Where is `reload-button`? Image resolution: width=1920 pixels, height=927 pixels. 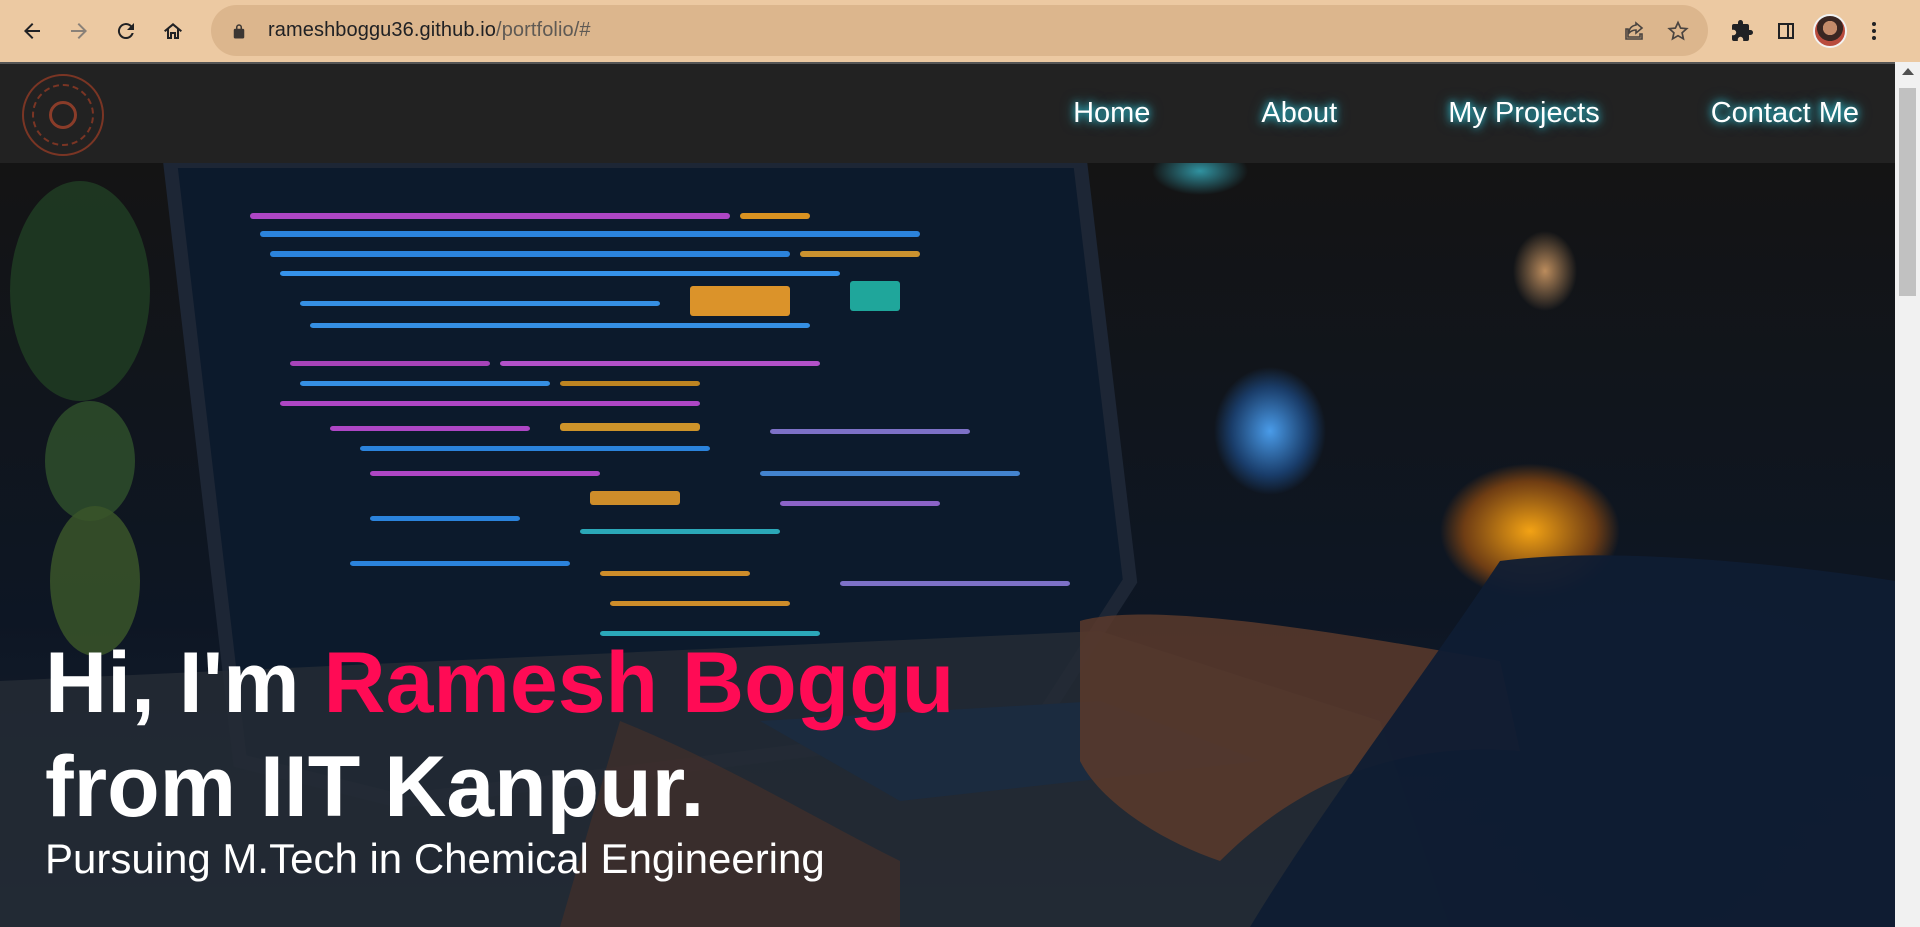 reload-button is located at coordinates (126, 31).